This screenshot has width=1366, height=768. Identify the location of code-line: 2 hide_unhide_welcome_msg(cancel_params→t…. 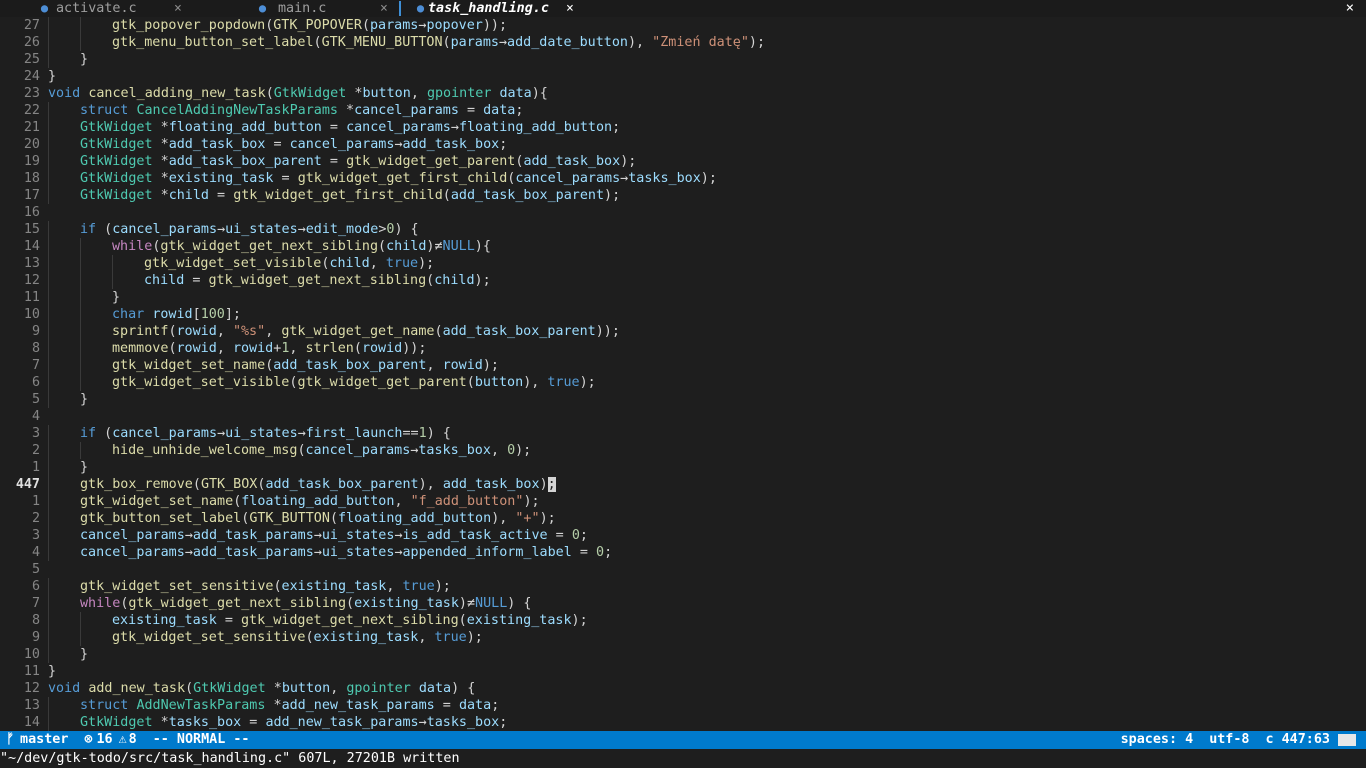
(683, 450).